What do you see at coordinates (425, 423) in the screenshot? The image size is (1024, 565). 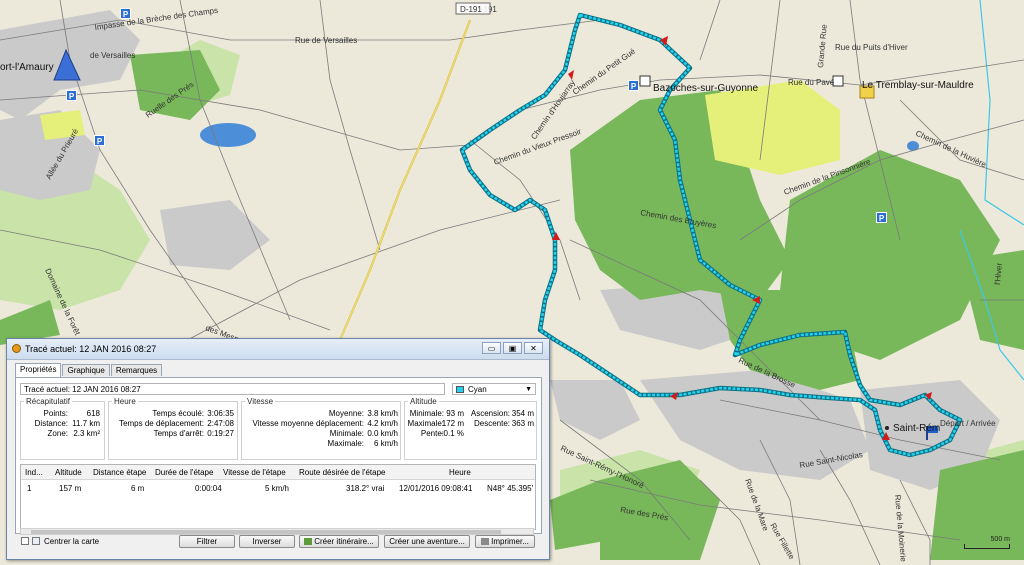 I see `alt-max-label: Maximale:` at bounding box center [425, 423].